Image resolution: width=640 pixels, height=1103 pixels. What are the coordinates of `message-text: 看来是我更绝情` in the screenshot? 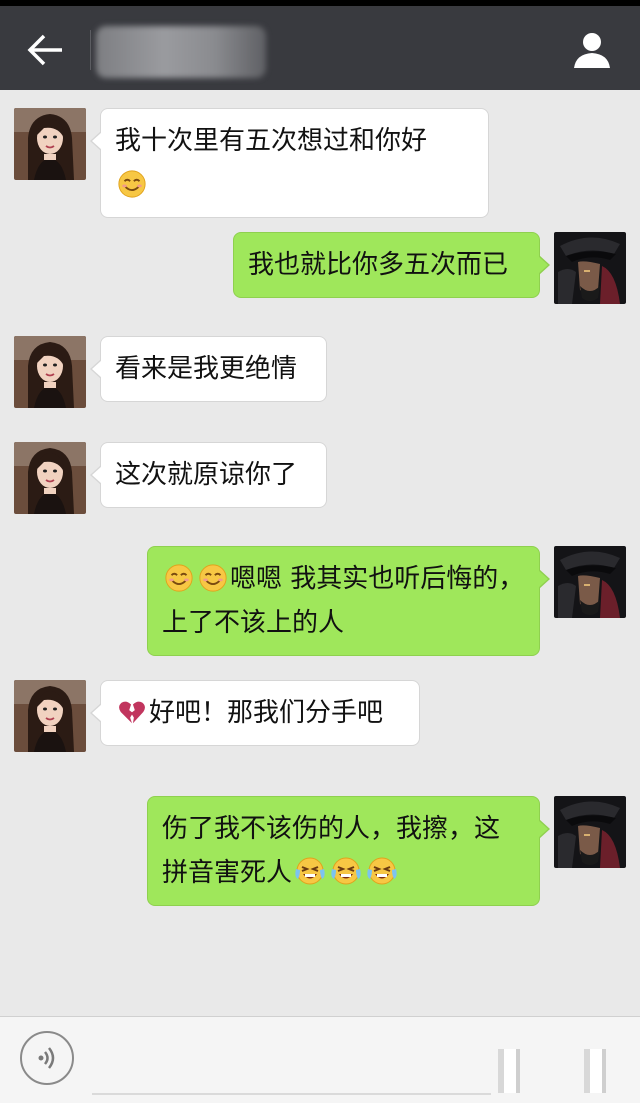 It's located at (206, 369).